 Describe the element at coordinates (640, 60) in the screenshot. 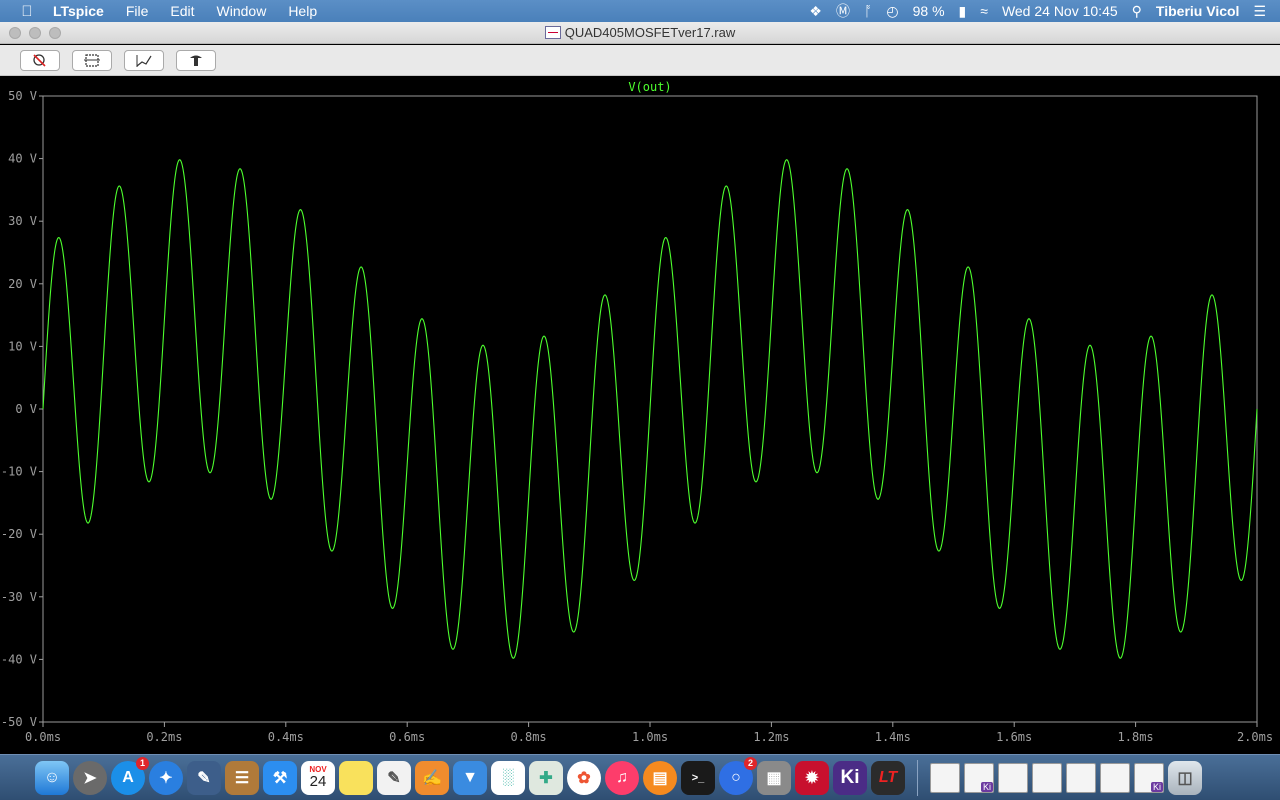

I see `toolbar` at that location.